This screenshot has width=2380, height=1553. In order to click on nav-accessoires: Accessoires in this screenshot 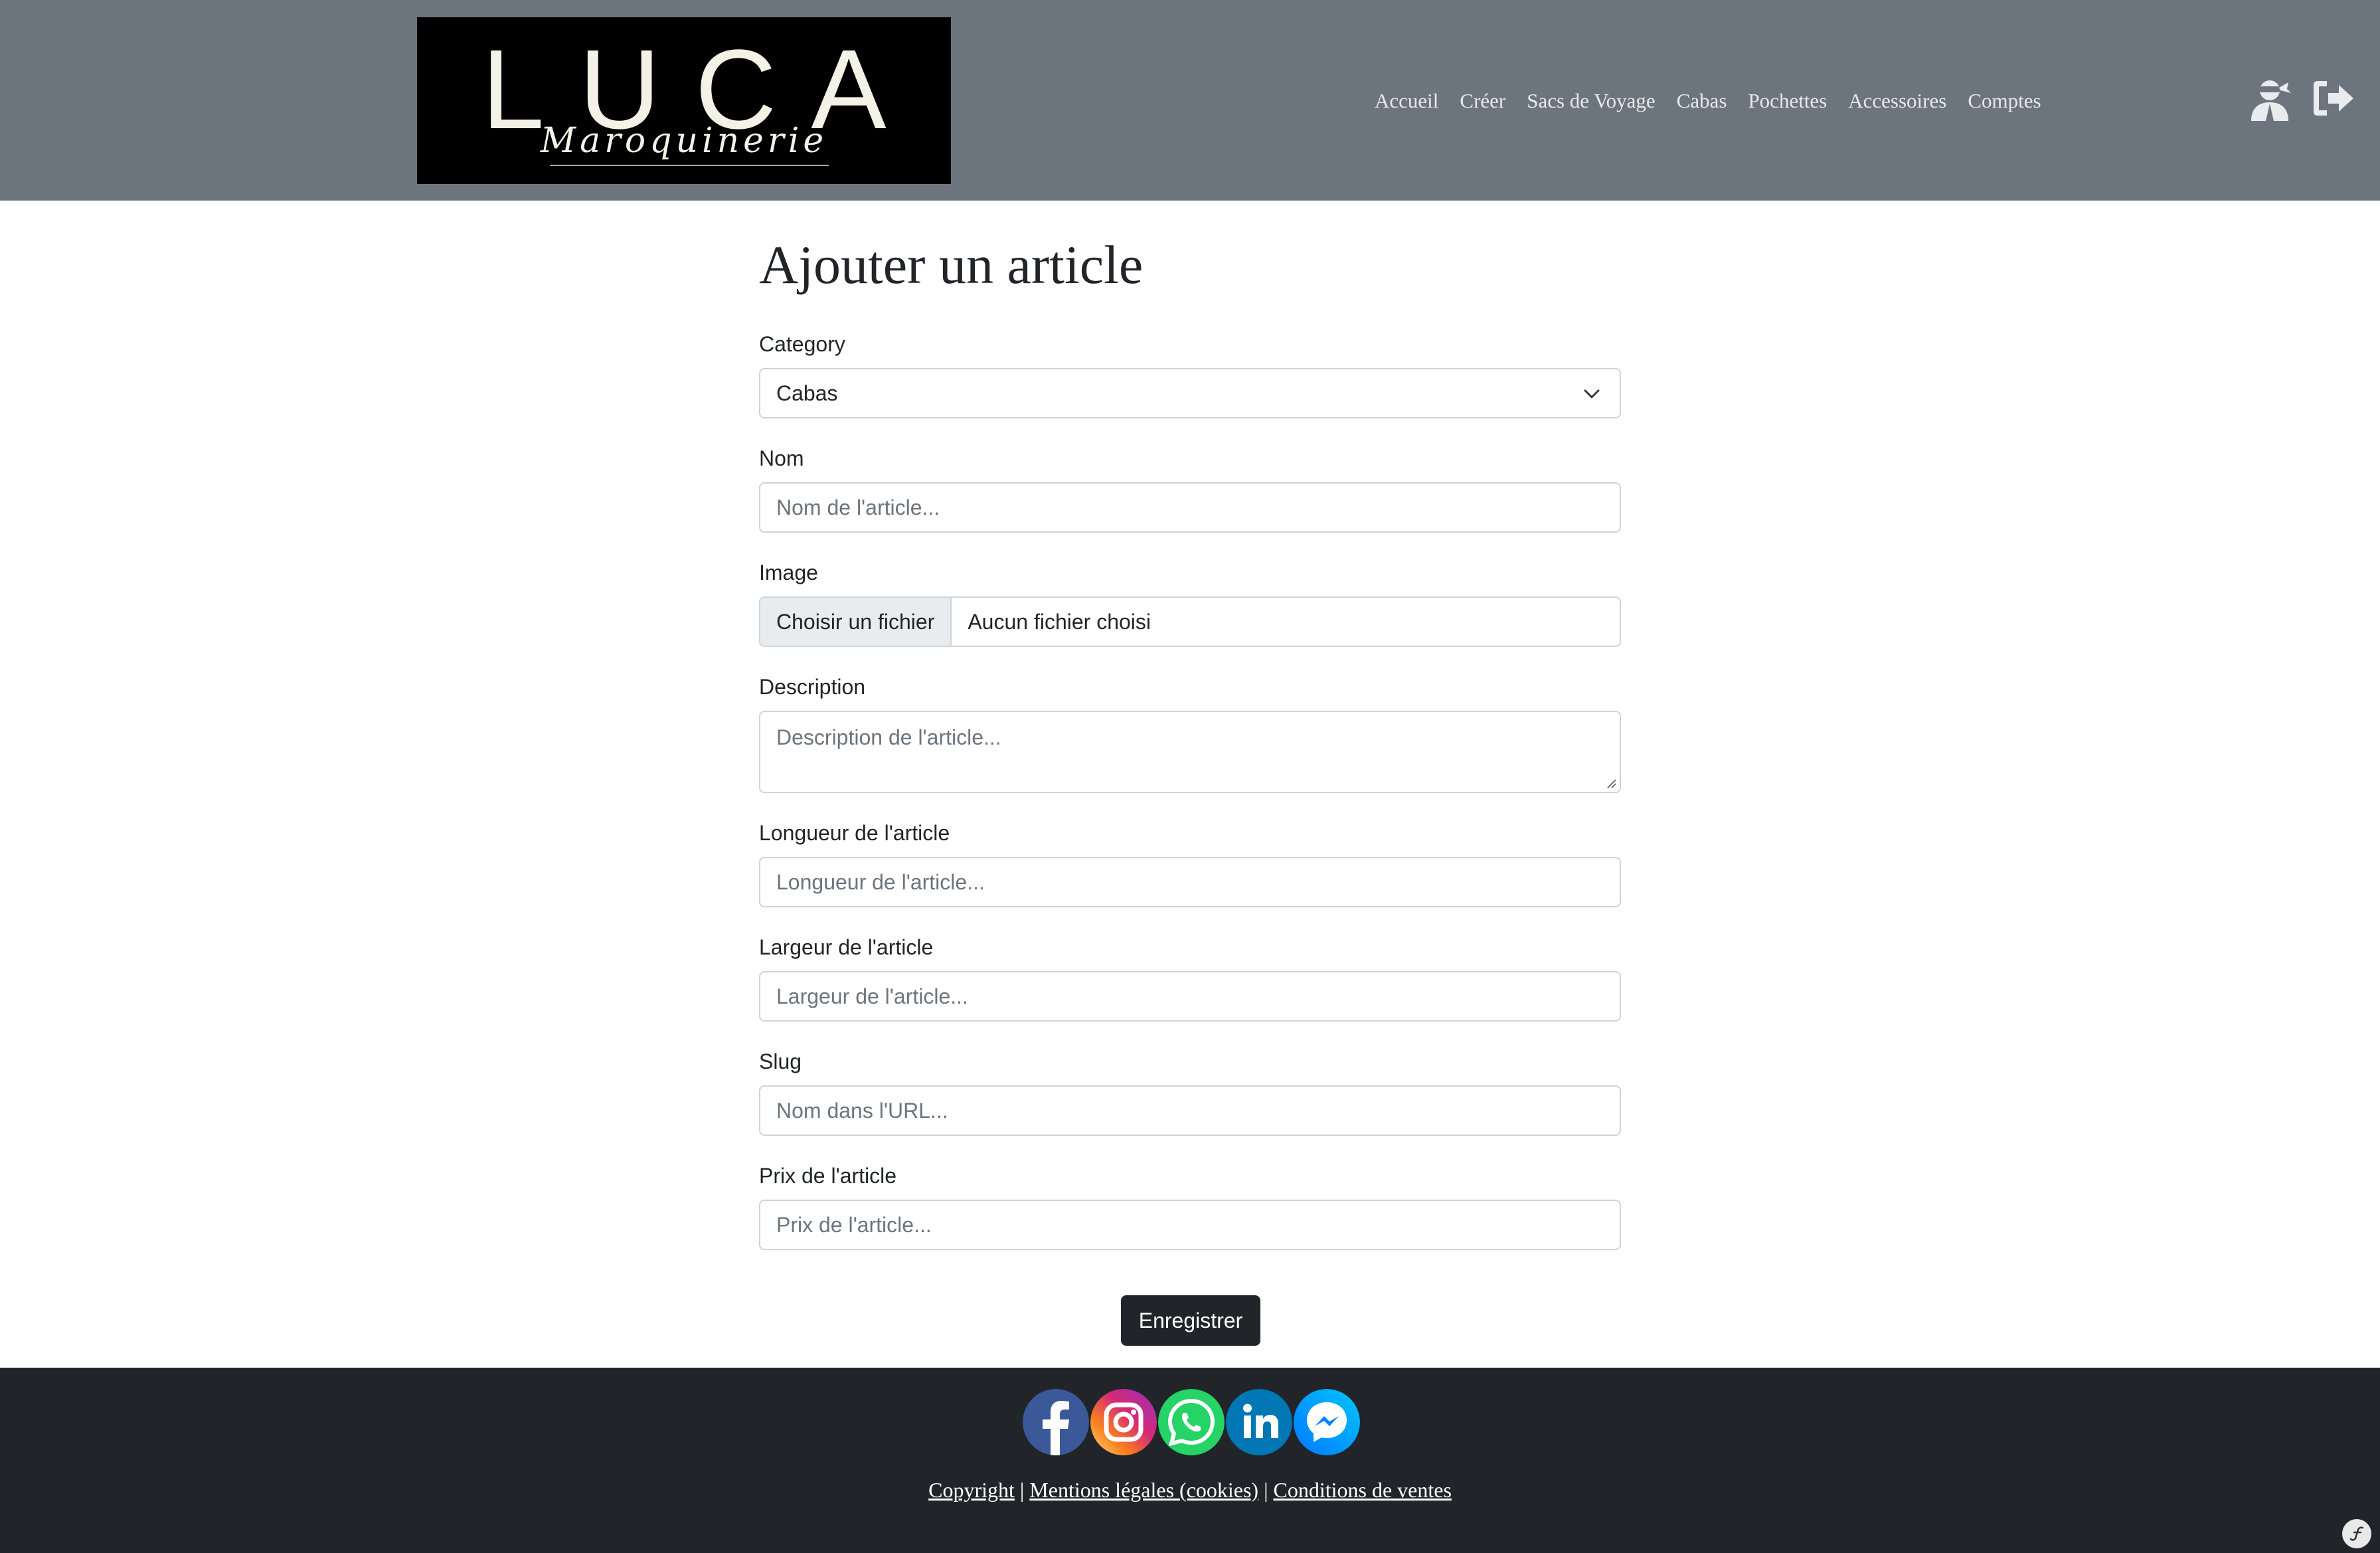, I will do `click(1897, 101)`.